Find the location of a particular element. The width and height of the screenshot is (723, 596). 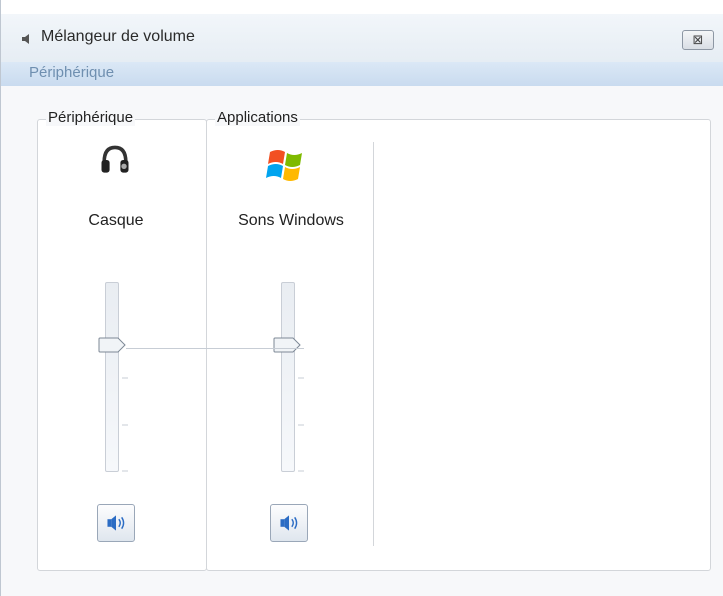

mute-button-casque is located at coordinates (116, 523).